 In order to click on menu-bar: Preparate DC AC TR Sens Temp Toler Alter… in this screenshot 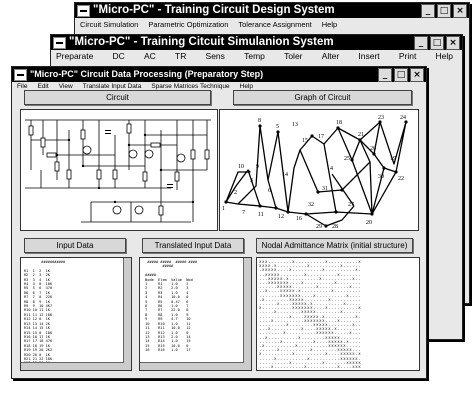, I will do `click(256, 56)`.